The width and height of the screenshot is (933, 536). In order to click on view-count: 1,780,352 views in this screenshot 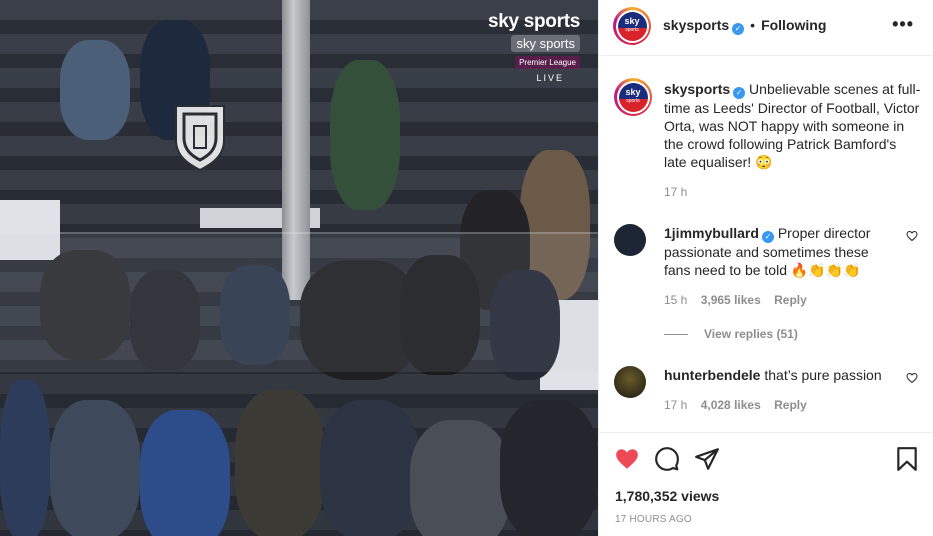, I will do `click(667, 496)`.